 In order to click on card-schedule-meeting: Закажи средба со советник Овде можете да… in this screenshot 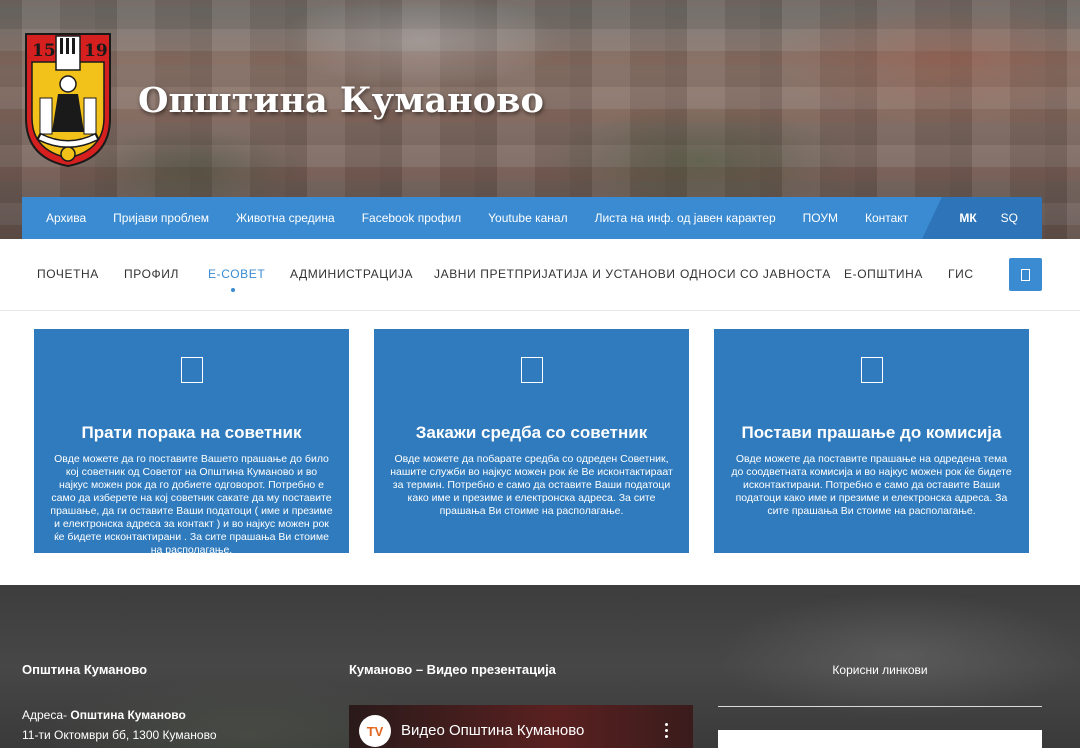, I will do `click(531, 441)`.